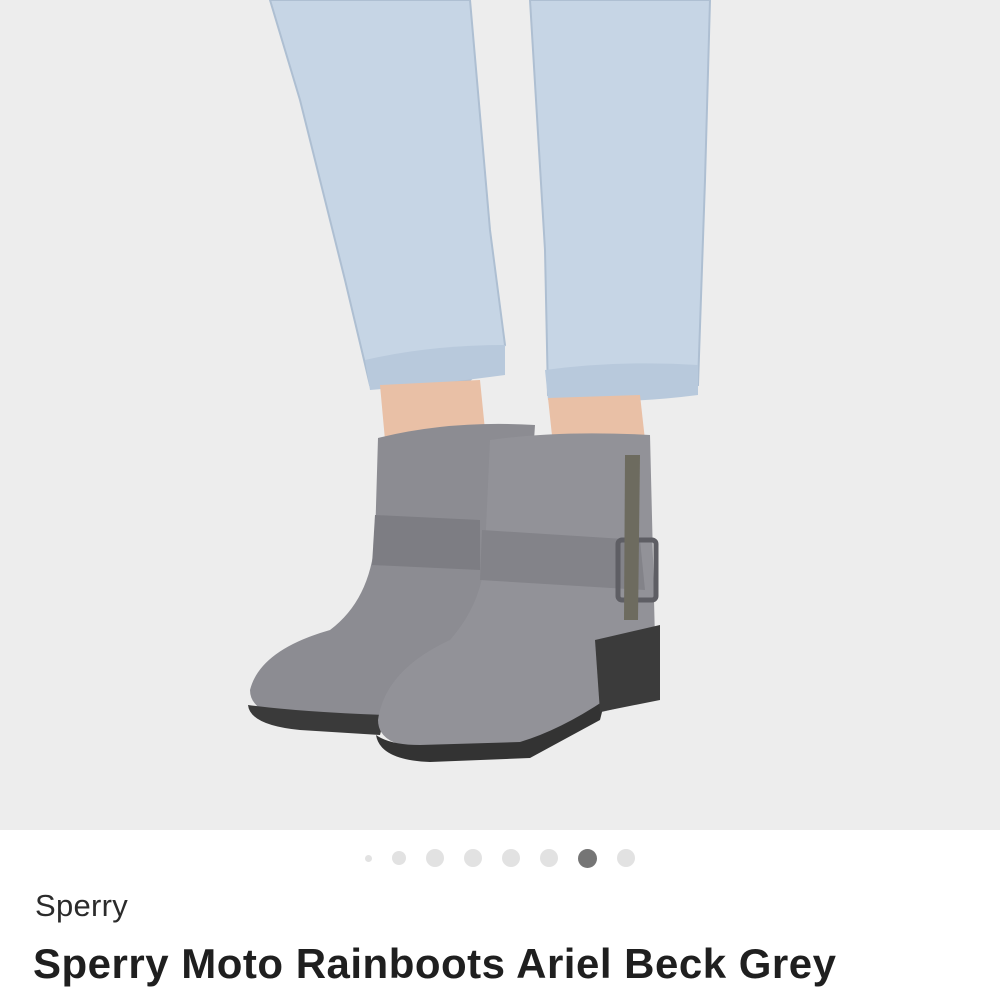 This screenshot has height=1000, width=1000. I want to click on carousel-dot-active, so click(587, 858).